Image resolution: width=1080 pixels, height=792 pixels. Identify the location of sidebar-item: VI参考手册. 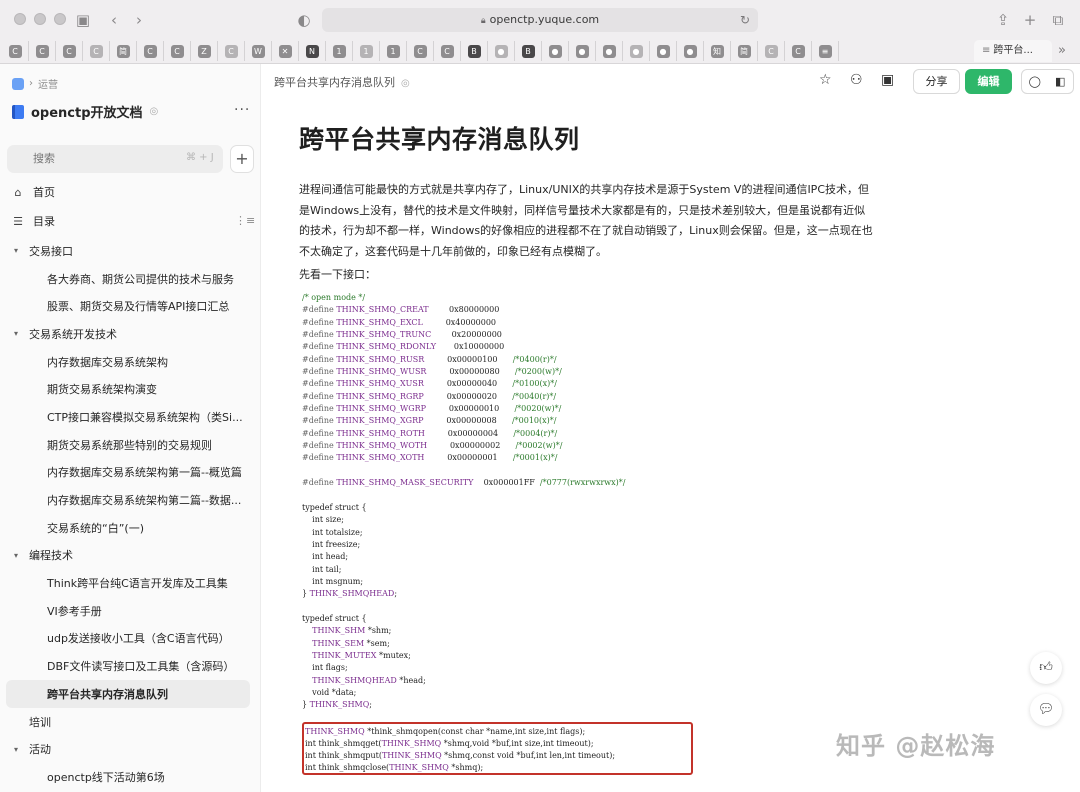
(130, 611).